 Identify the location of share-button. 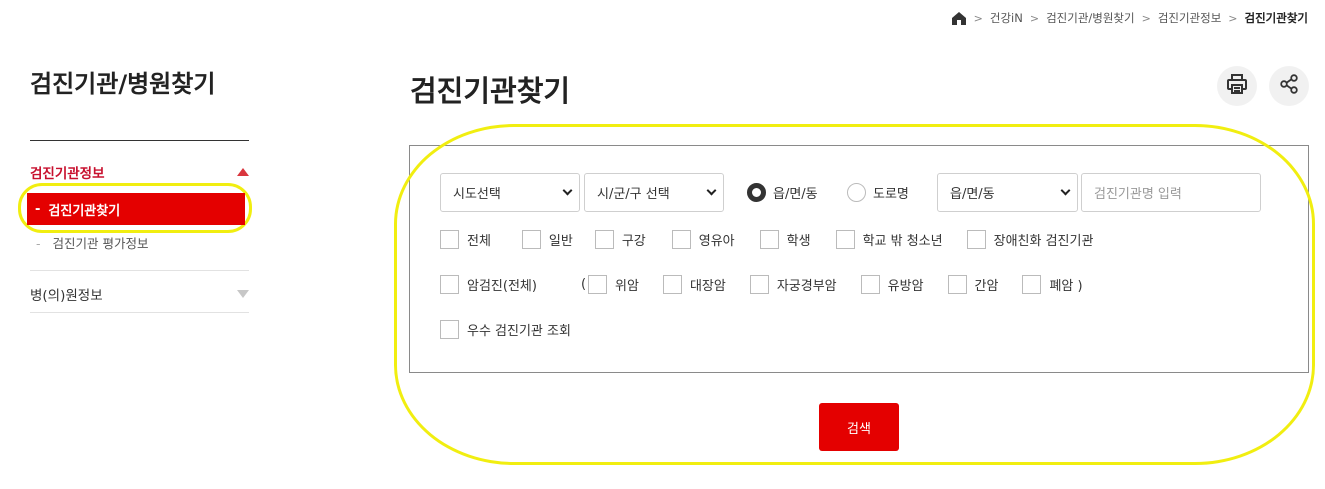
(1289, 86).